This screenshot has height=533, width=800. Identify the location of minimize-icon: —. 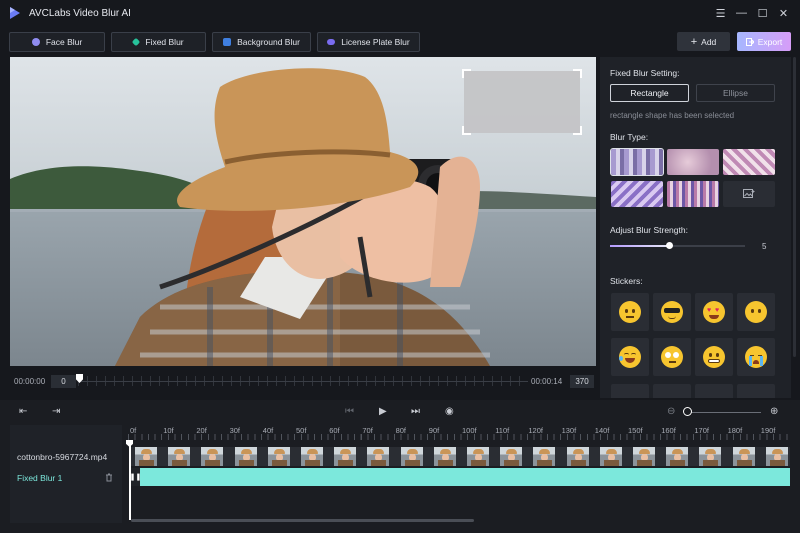
(741, 13).